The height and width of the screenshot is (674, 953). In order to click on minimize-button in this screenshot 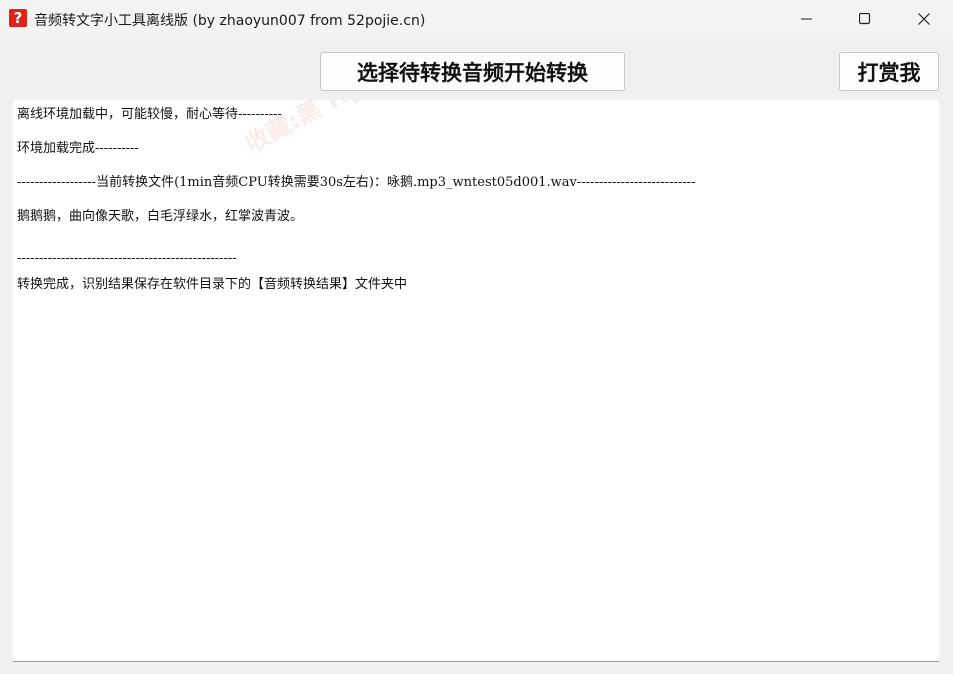, I will do `click(807, 19)`.